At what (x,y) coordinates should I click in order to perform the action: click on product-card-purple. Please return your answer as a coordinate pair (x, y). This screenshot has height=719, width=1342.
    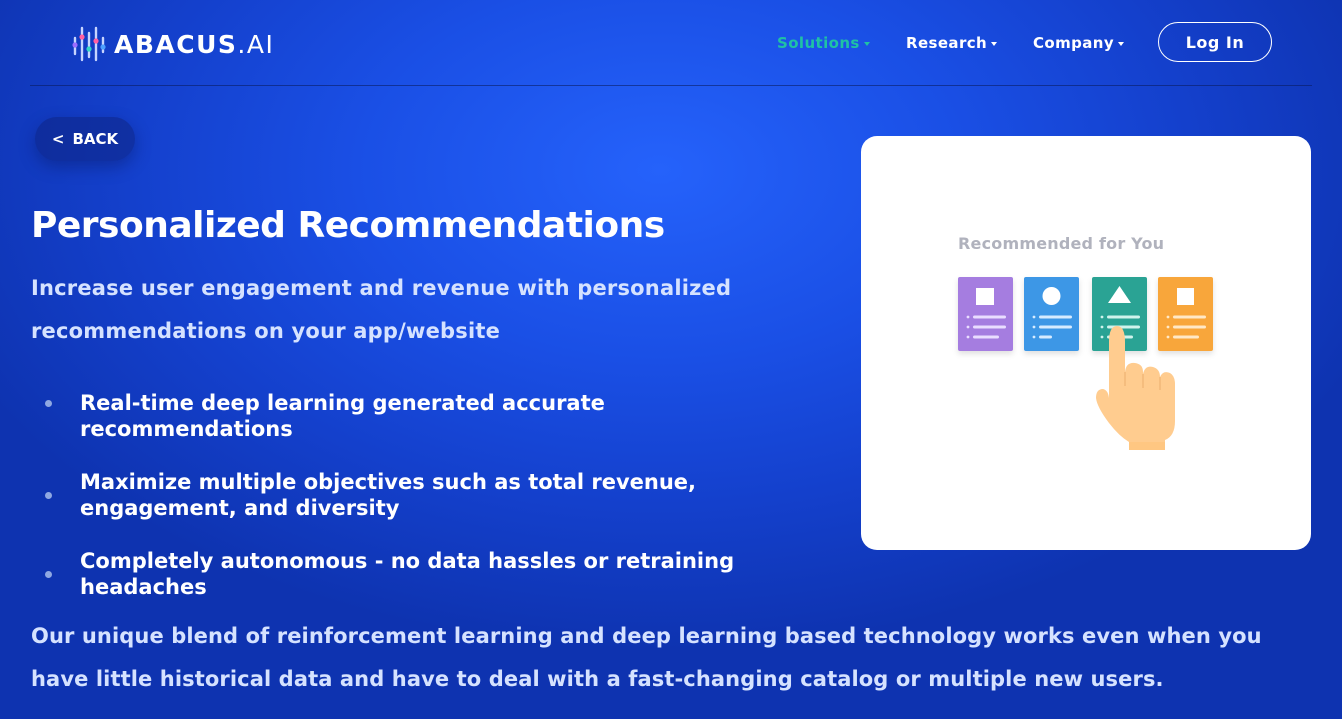
    Looking at the image, I should click on (985, 314).